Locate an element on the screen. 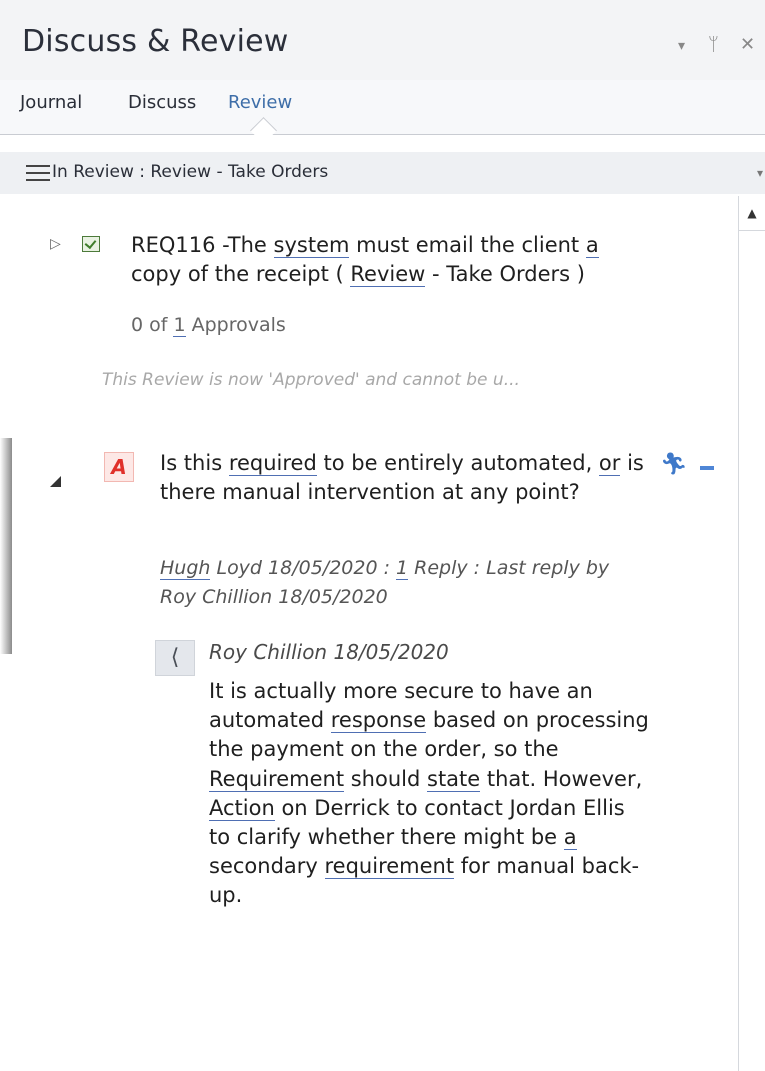 The width and height of the screenshot is (765, 1071). reply-icon: ⟨ is located at coordinates (175, 658).